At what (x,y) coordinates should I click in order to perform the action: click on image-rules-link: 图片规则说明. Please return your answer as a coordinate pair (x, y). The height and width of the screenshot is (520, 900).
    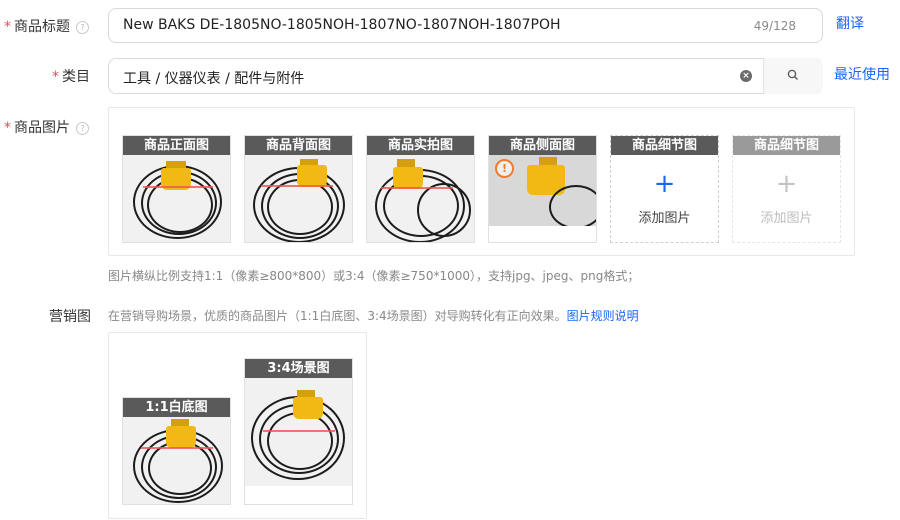
    Looking at the image, I should click on (603, 316).